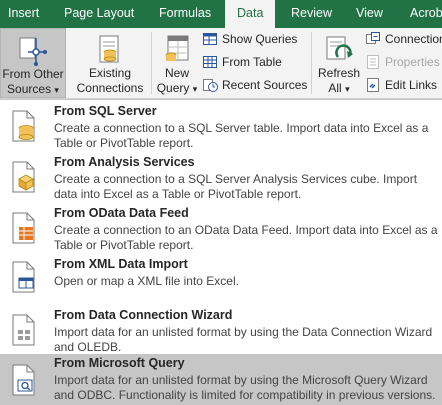 This screenshot has width=442, height=405. What do you see at coordinates (185, 14) in the screenshot?
I see `tab-formulas: Formulas` at bounding box center [185, 14].